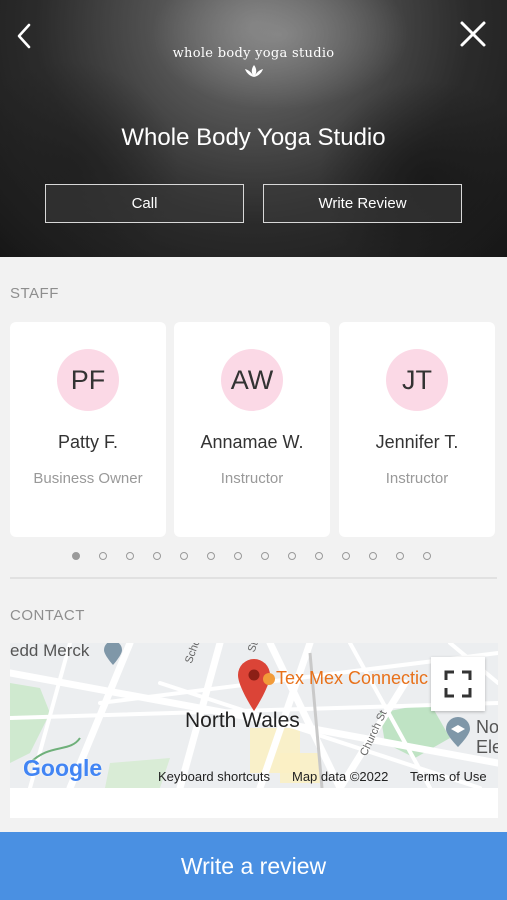 The image size is (507, 900). What do you see at coordinates (252, 429) in the screenshot?
I see `staff-card: AW Annamae W. Instructor` at bounding box center [252, 429].